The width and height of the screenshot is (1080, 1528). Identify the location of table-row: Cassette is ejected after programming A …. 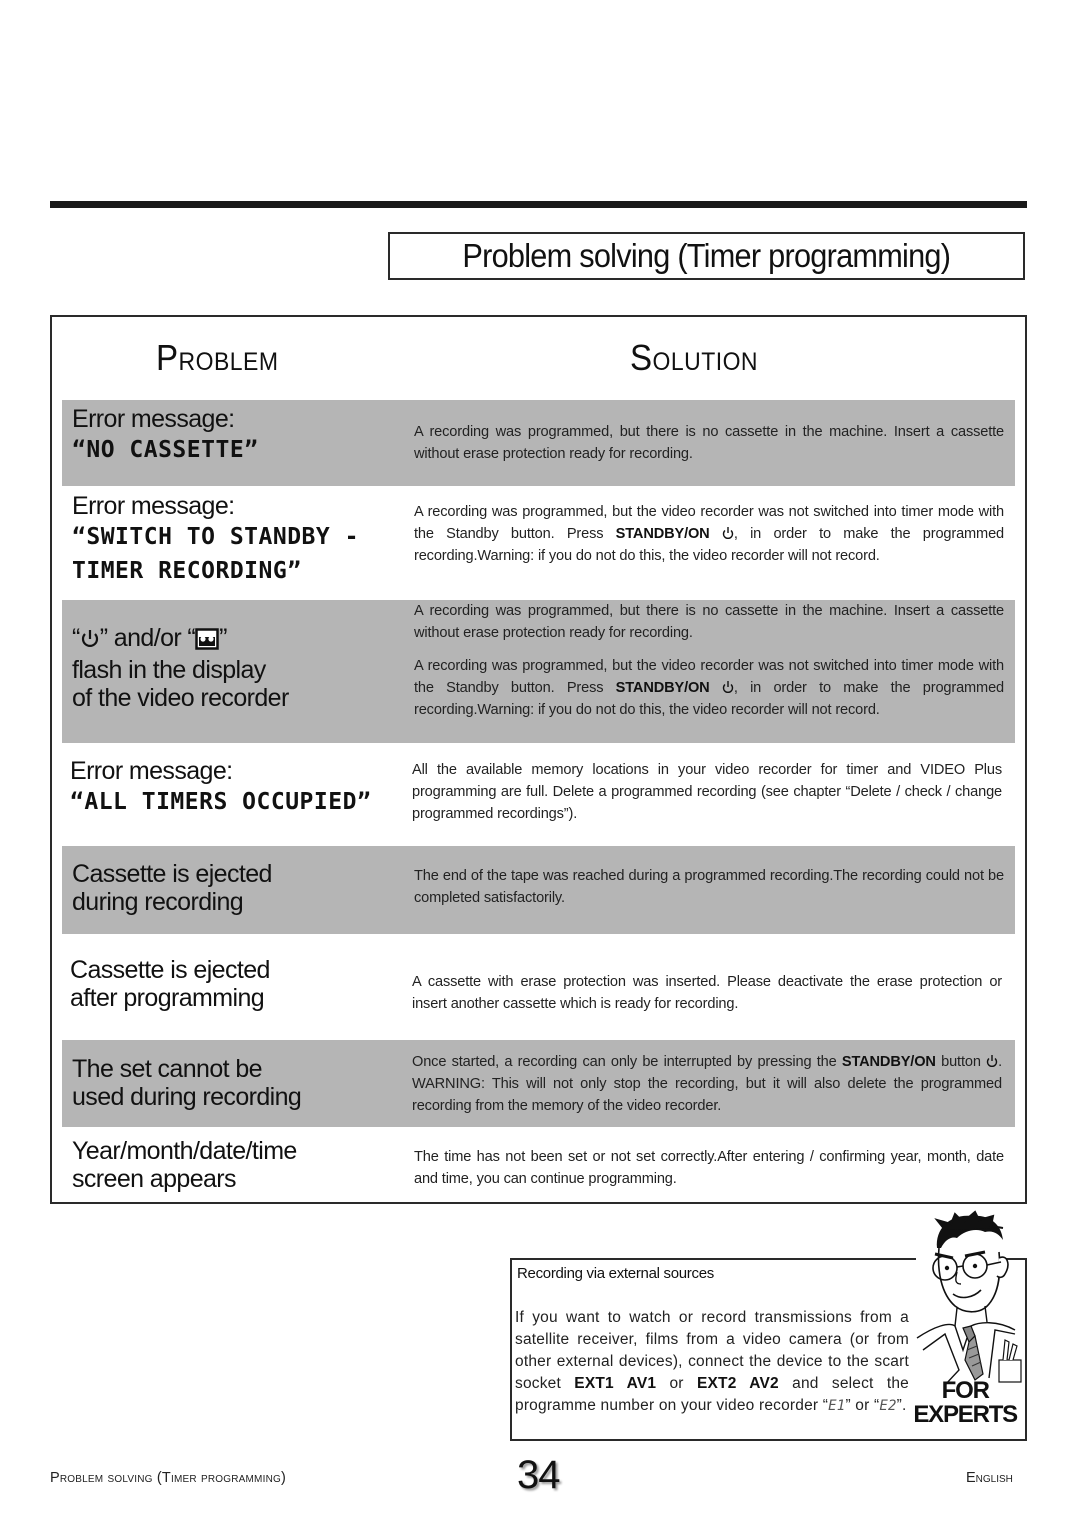
(538, 987).